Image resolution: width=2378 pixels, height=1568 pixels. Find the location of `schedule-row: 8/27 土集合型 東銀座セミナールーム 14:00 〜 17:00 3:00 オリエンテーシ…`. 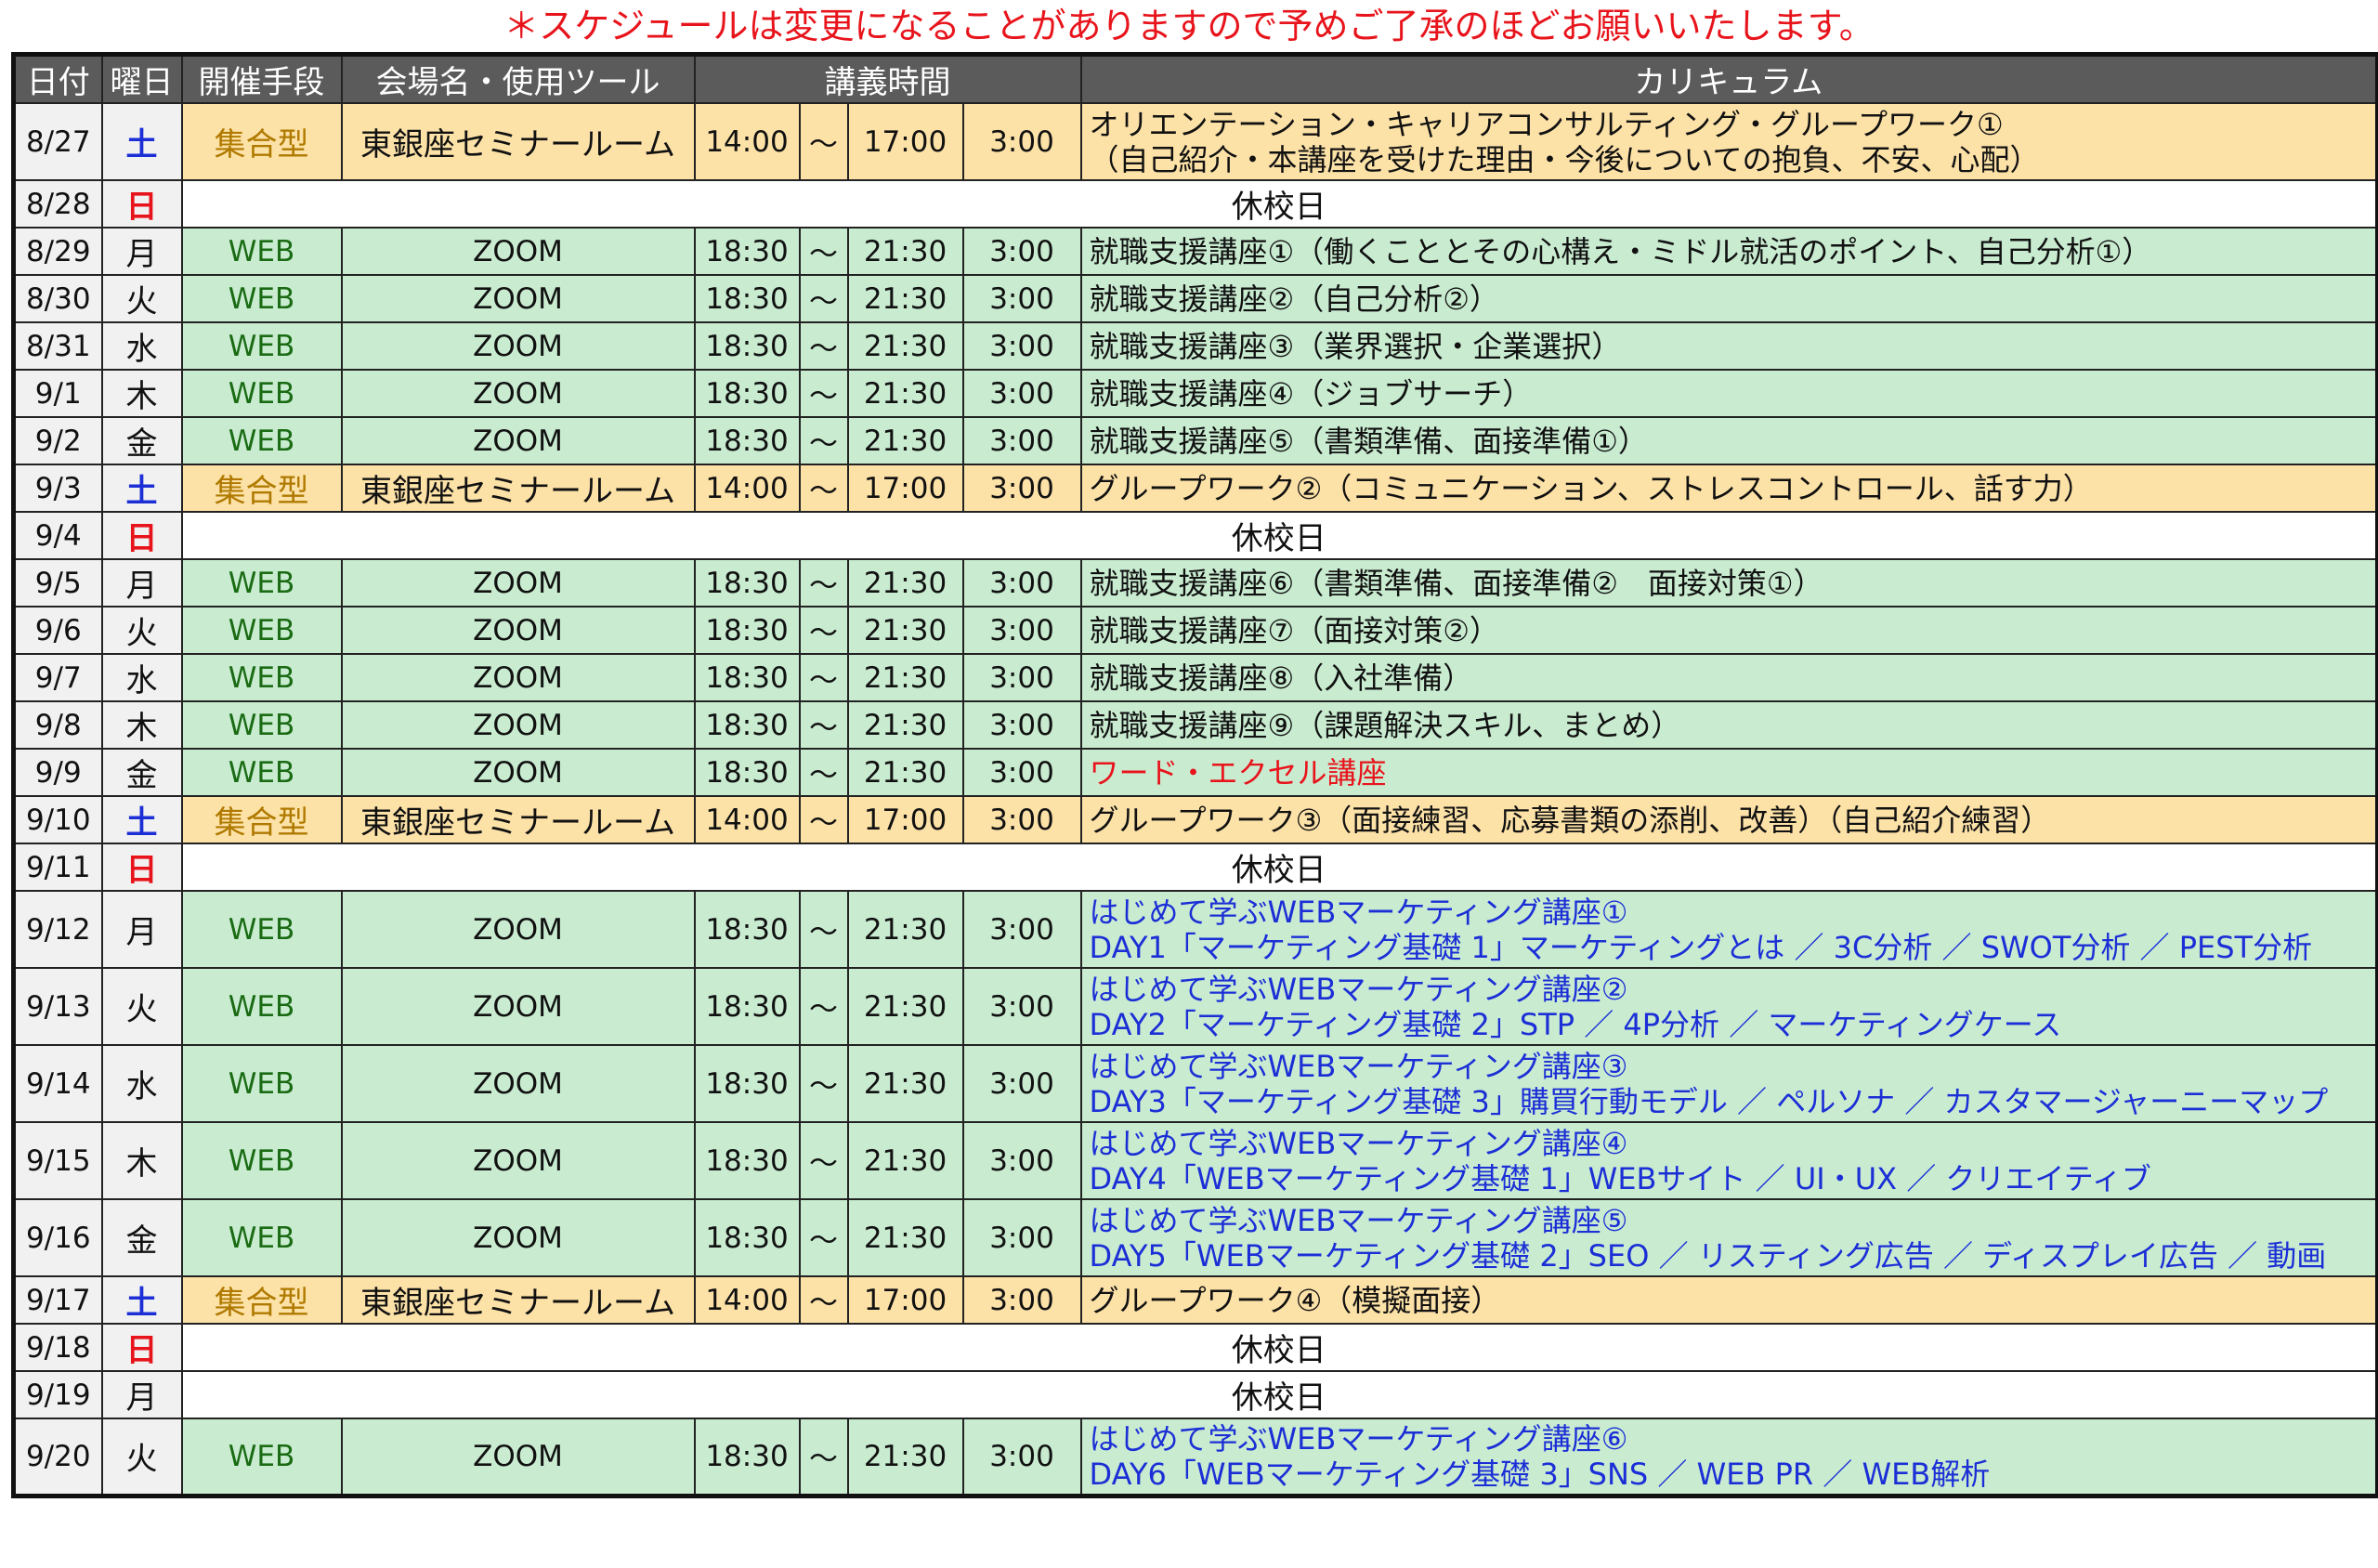

schedule-row: 8/27 土集合型 東銀座セミナールーム 14:00 〜 17:00 3:00 オリエンテーシ… is located at coordinates (1195, 141).